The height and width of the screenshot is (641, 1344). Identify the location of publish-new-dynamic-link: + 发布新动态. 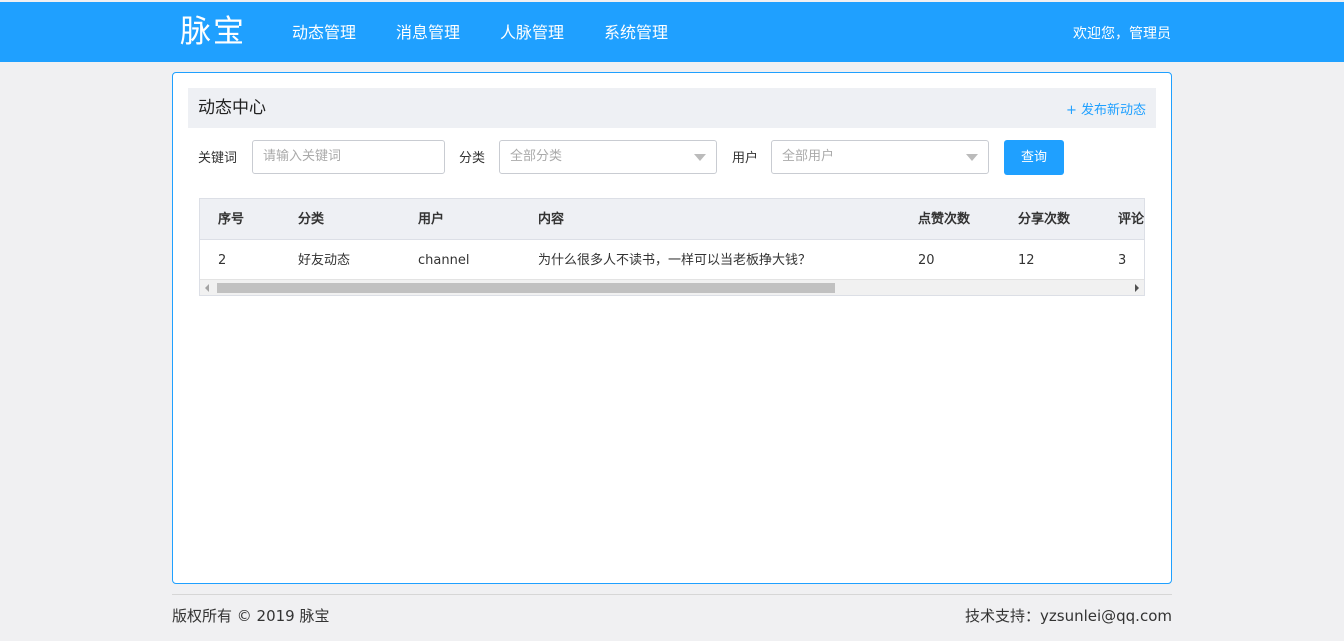
(1106, 108).